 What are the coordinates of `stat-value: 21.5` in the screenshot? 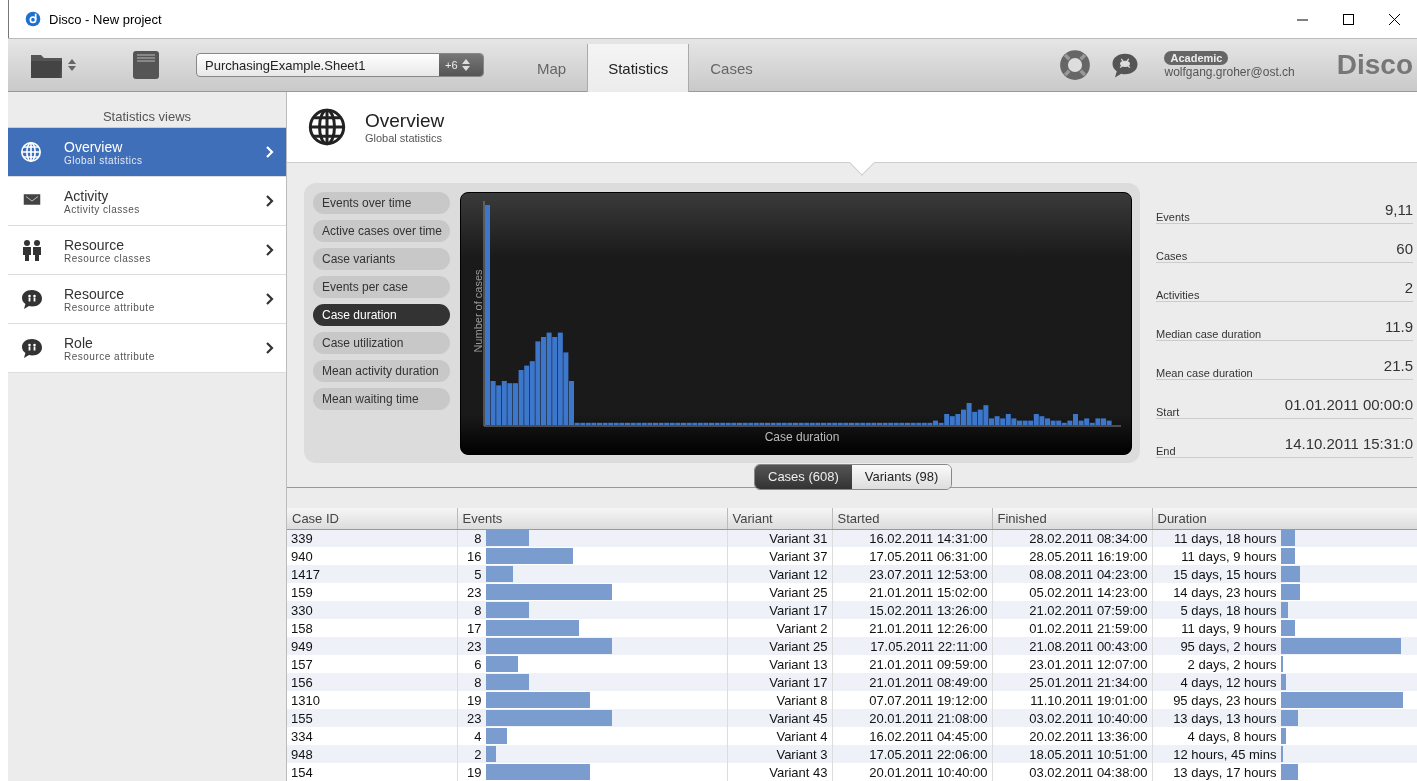 It's located at (1398, 366).